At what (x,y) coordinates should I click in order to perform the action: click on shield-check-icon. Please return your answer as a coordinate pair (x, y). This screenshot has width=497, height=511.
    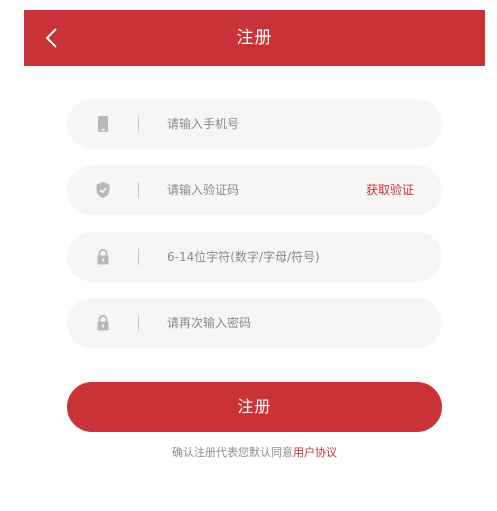
    Looking at the image, I should click on (103, 190).